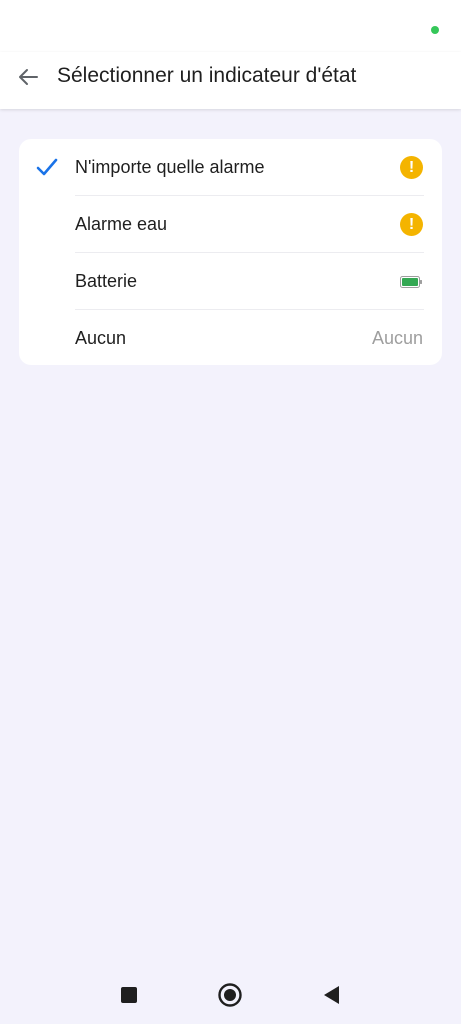  I want to click on status-bar, so click(230, 26).